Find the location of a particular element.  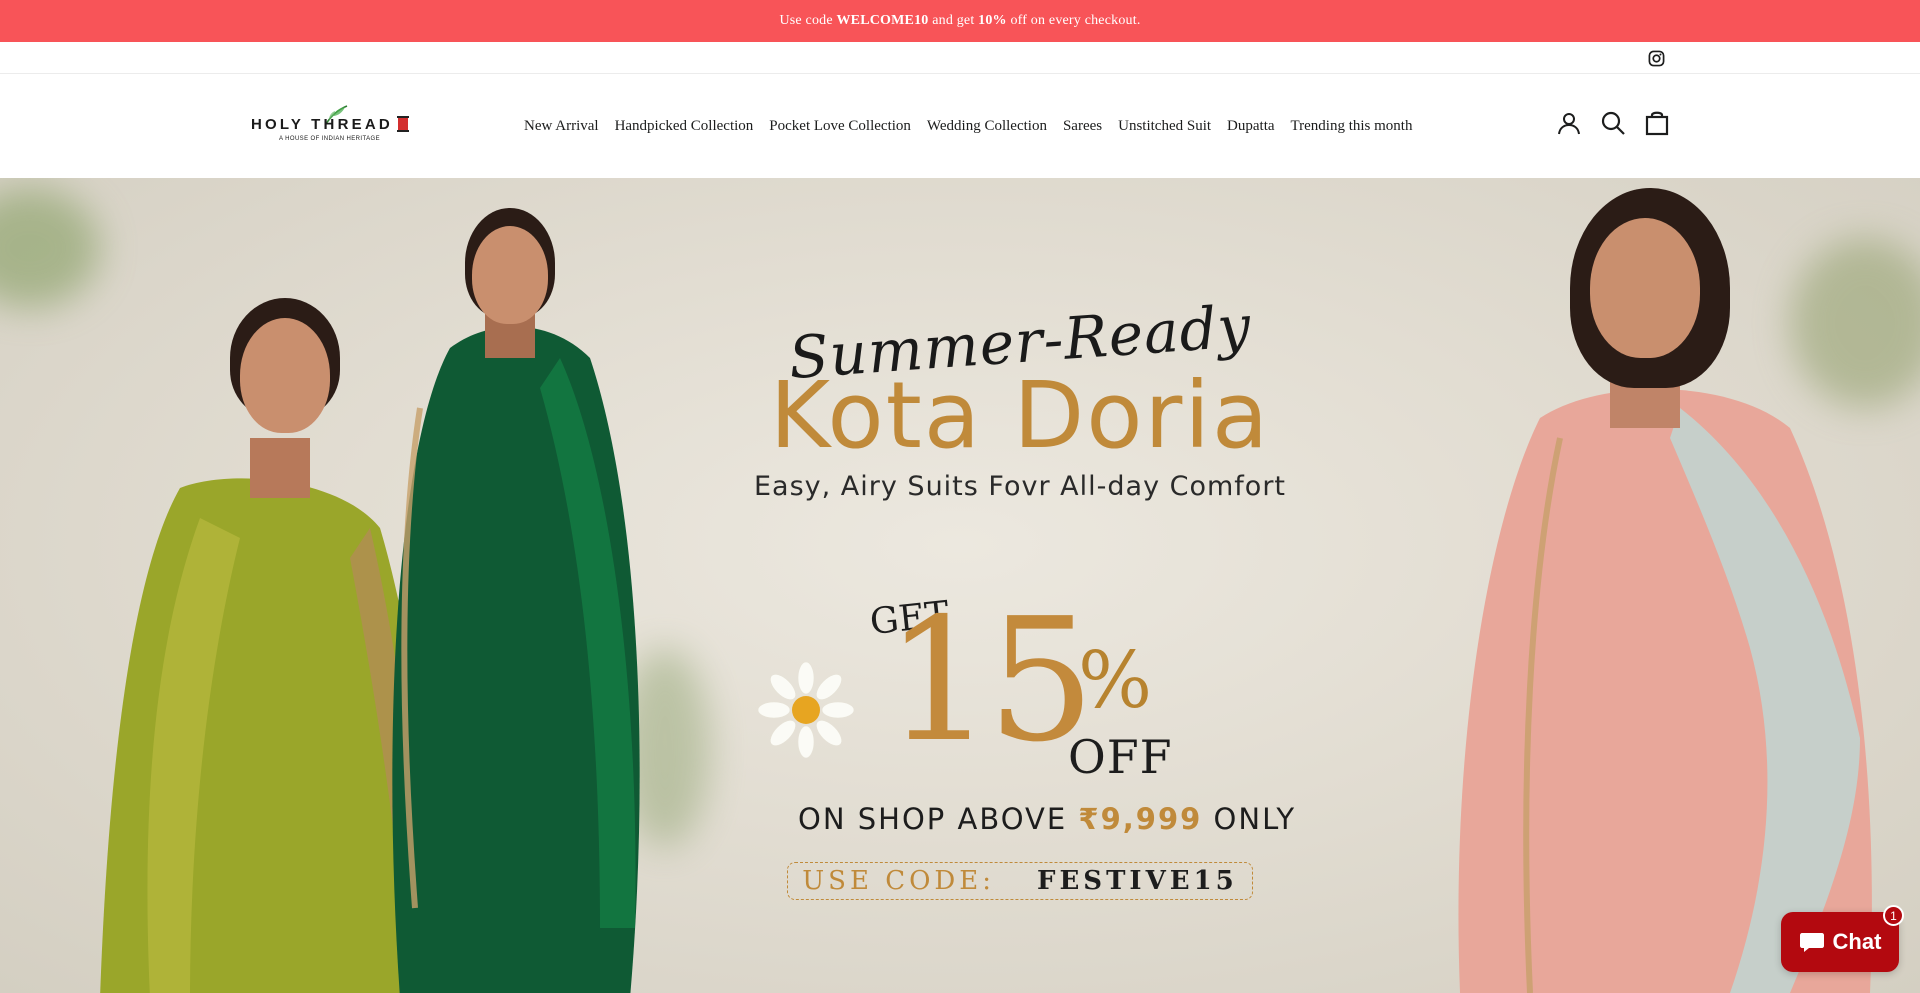

announcement-suffix: off on every checkout. is located at coordinates (1075, 20).